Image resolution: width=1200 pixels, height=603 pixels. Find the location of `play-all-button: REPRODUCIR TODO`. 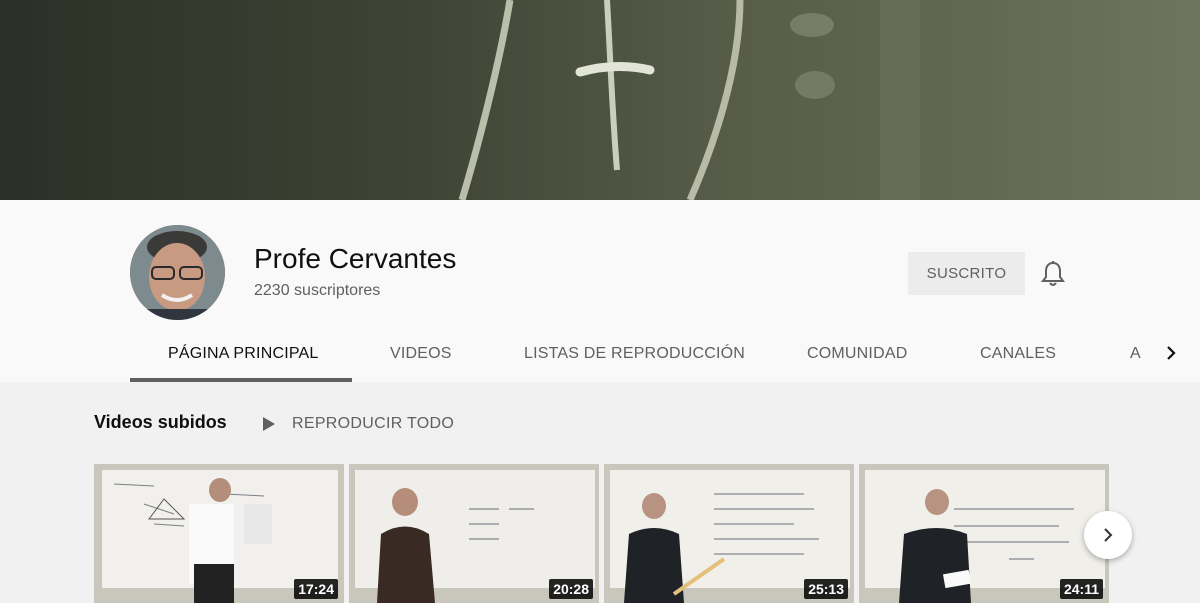

play-all-button: REPRODUCIR TODO is located at coordinates (358, 424).